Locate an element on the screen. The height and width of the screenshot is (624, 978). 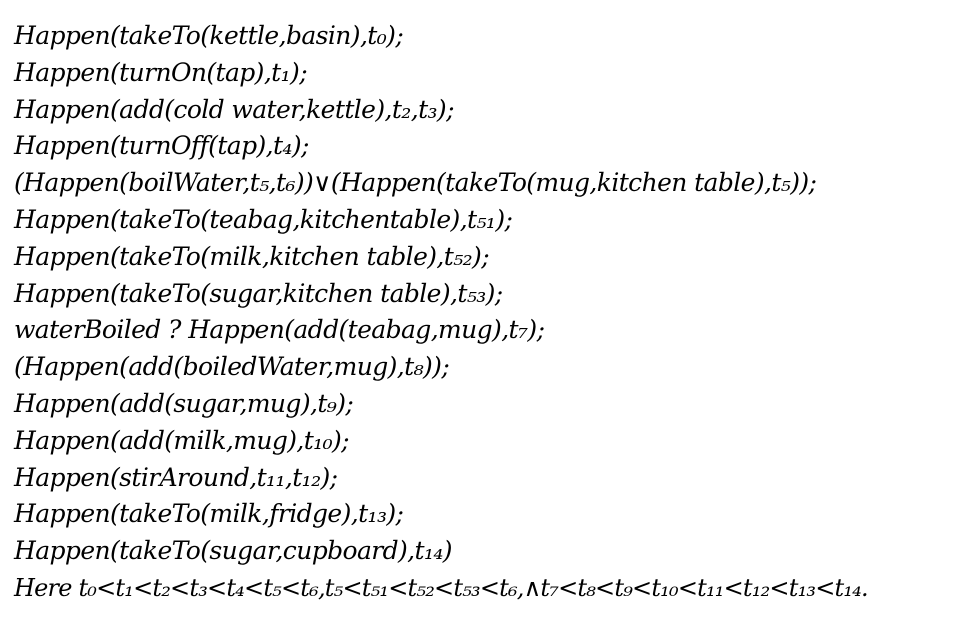
formula-line-14: Happen(takeTo(milk,fridge),t₁₃); is located at coordinates (209, 514).